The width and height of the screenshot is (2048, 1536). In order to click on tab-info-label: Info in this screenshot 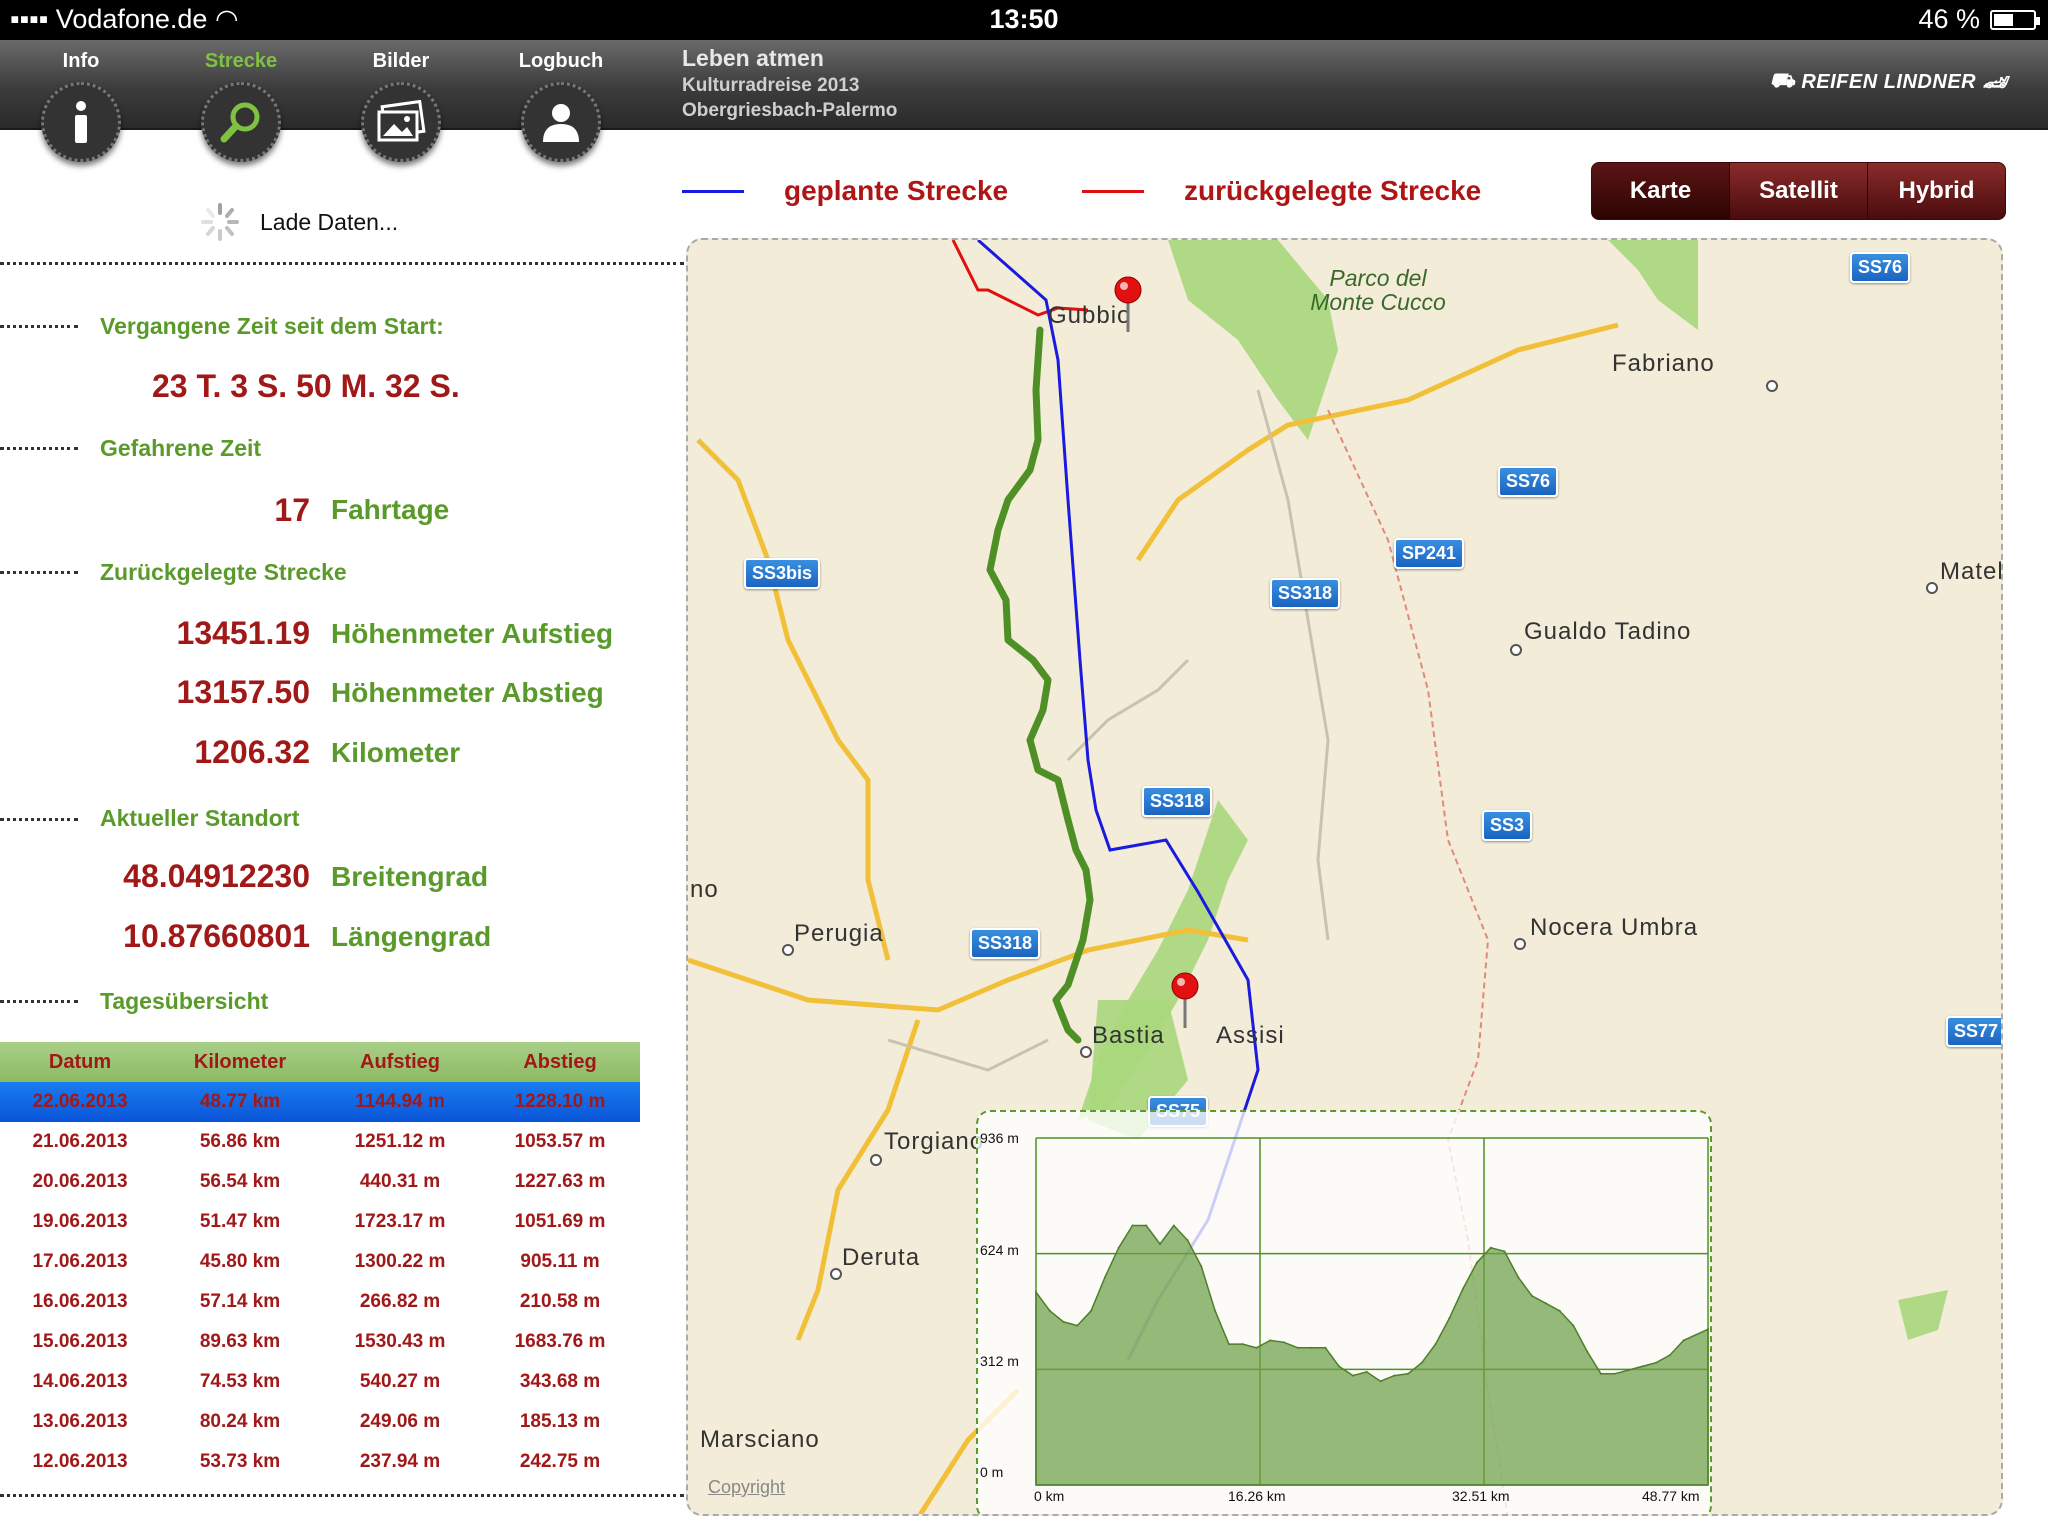, I will do `click(81, 61)`.